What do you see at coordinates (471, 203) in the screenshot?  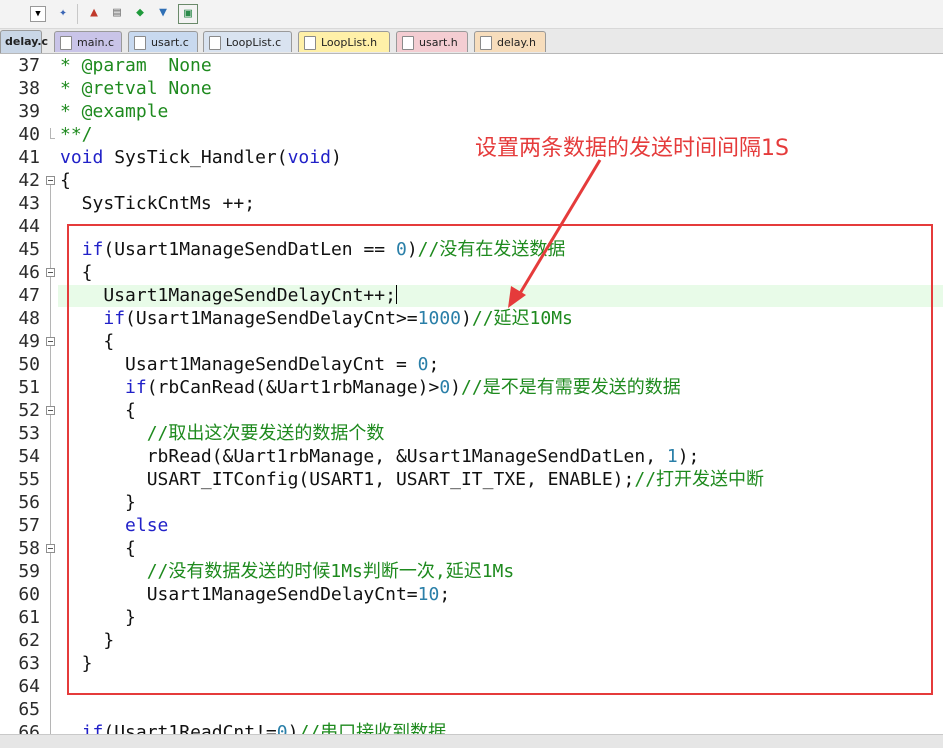 I see `code-line: 43 SysTickCntMs ++;` at bounding box center [471, 203].